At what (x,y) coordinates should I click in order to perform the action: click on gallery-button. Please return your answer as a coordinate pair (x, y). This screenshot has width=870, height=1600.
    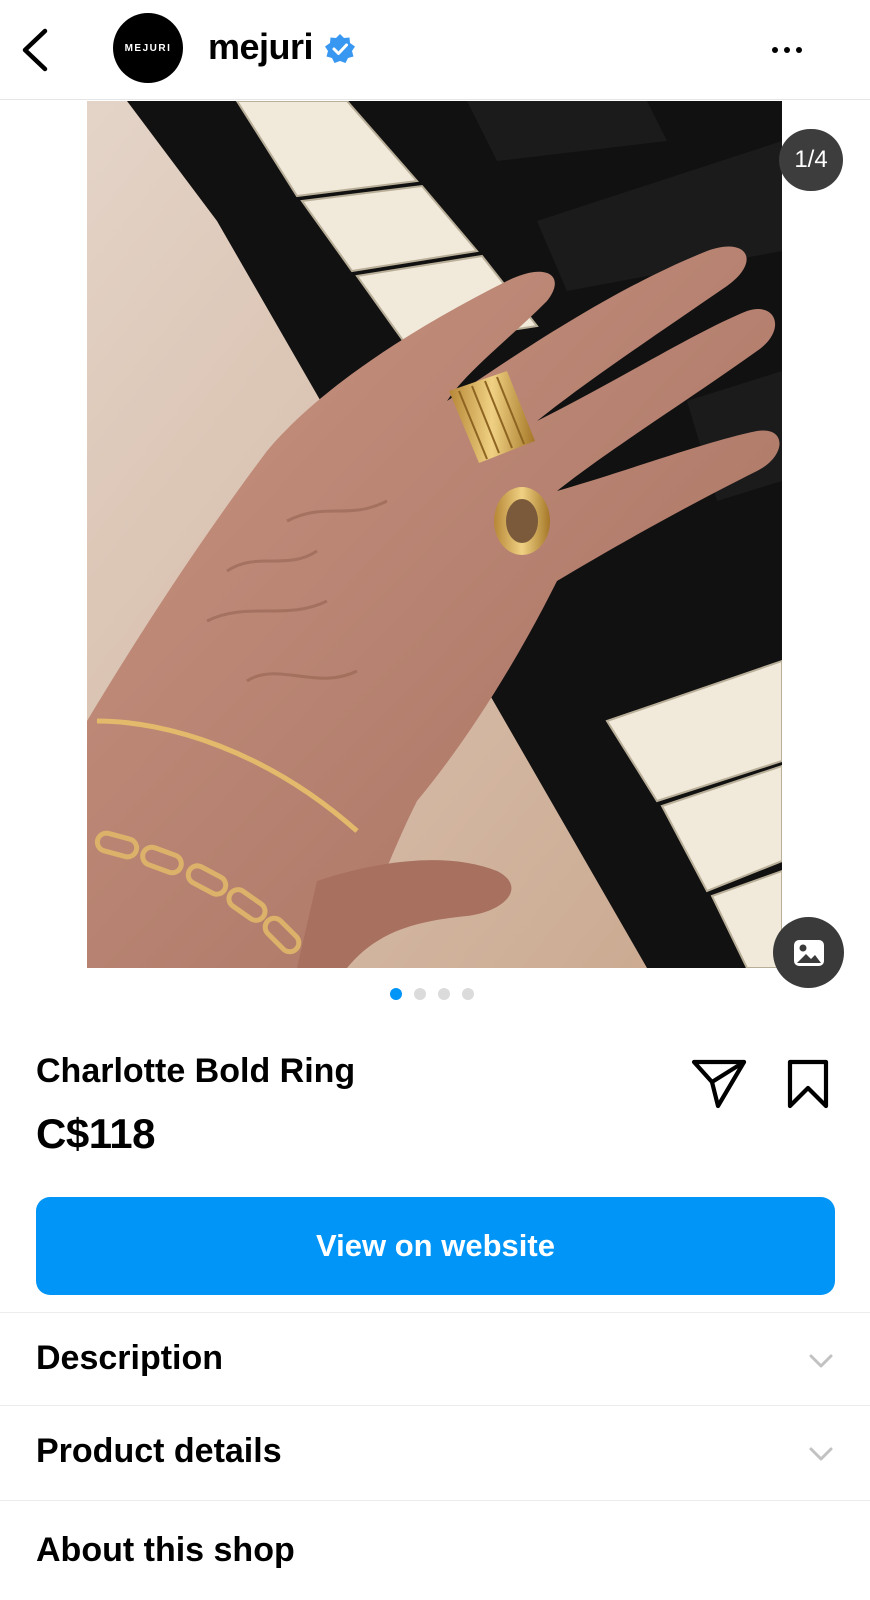
    Looking at the image, I should click on (808, 952).